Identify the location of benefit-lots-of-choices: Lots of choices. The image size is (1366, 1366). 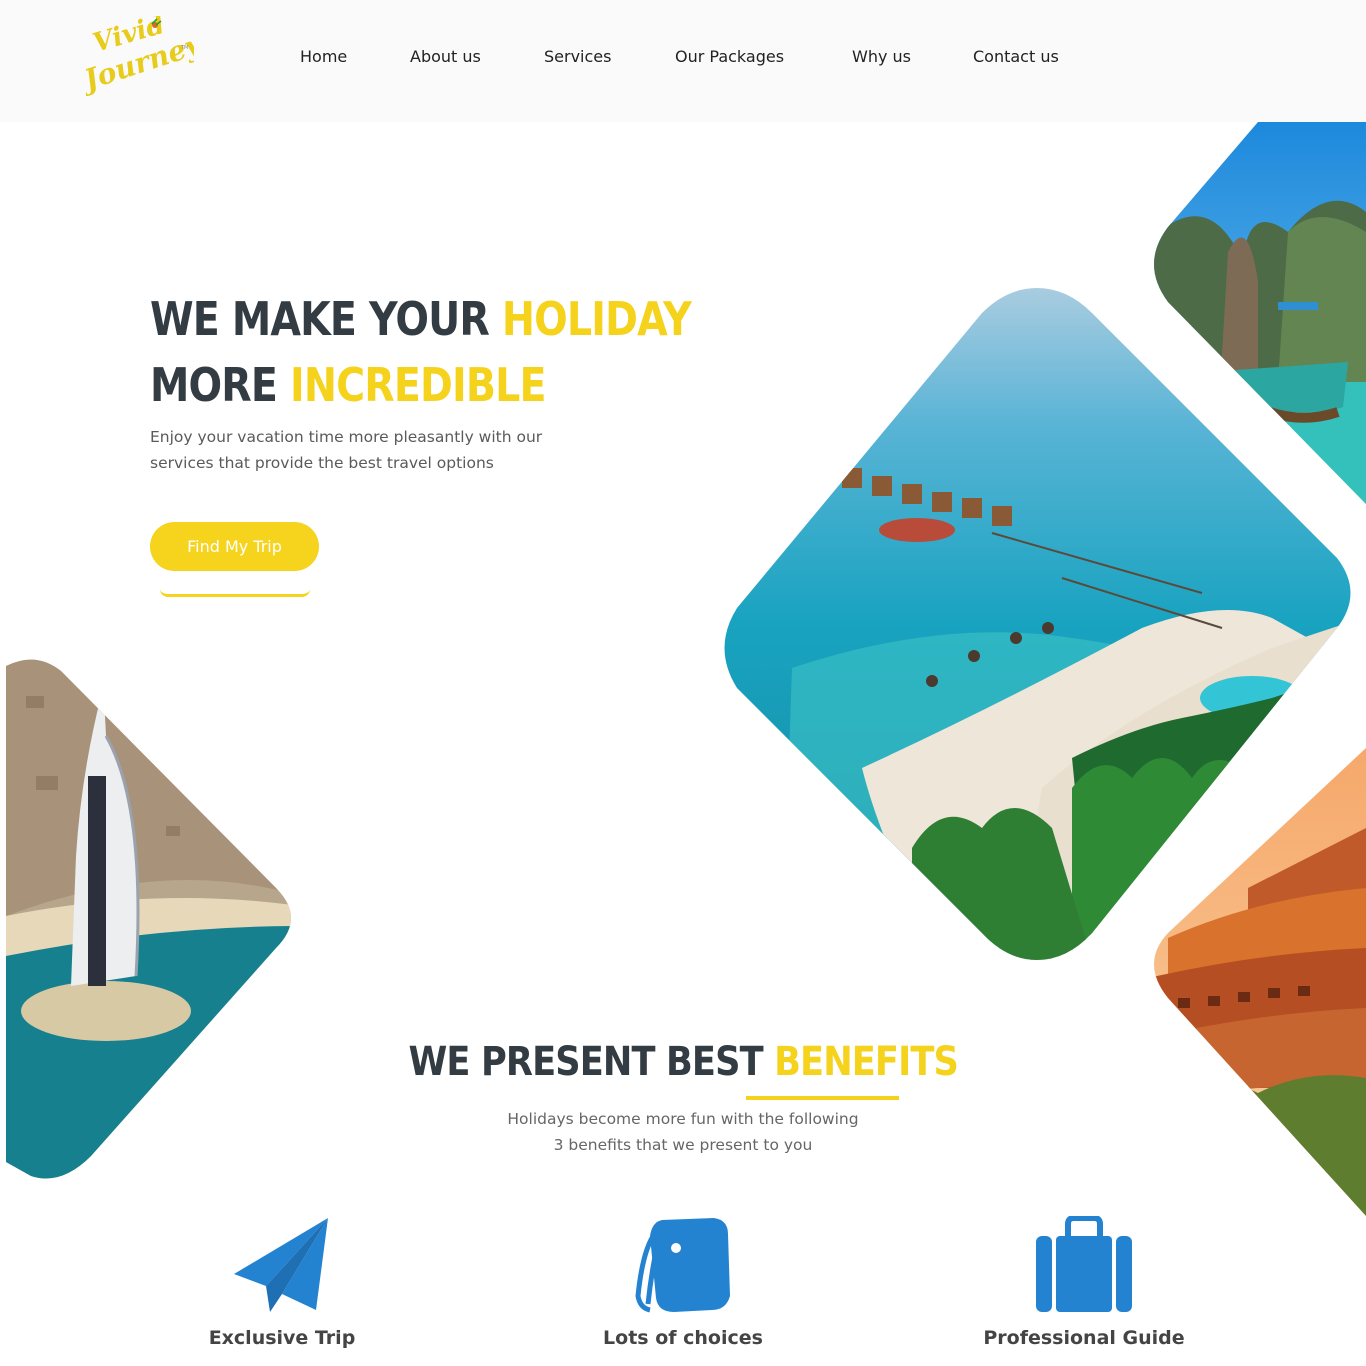
(683, 1338).